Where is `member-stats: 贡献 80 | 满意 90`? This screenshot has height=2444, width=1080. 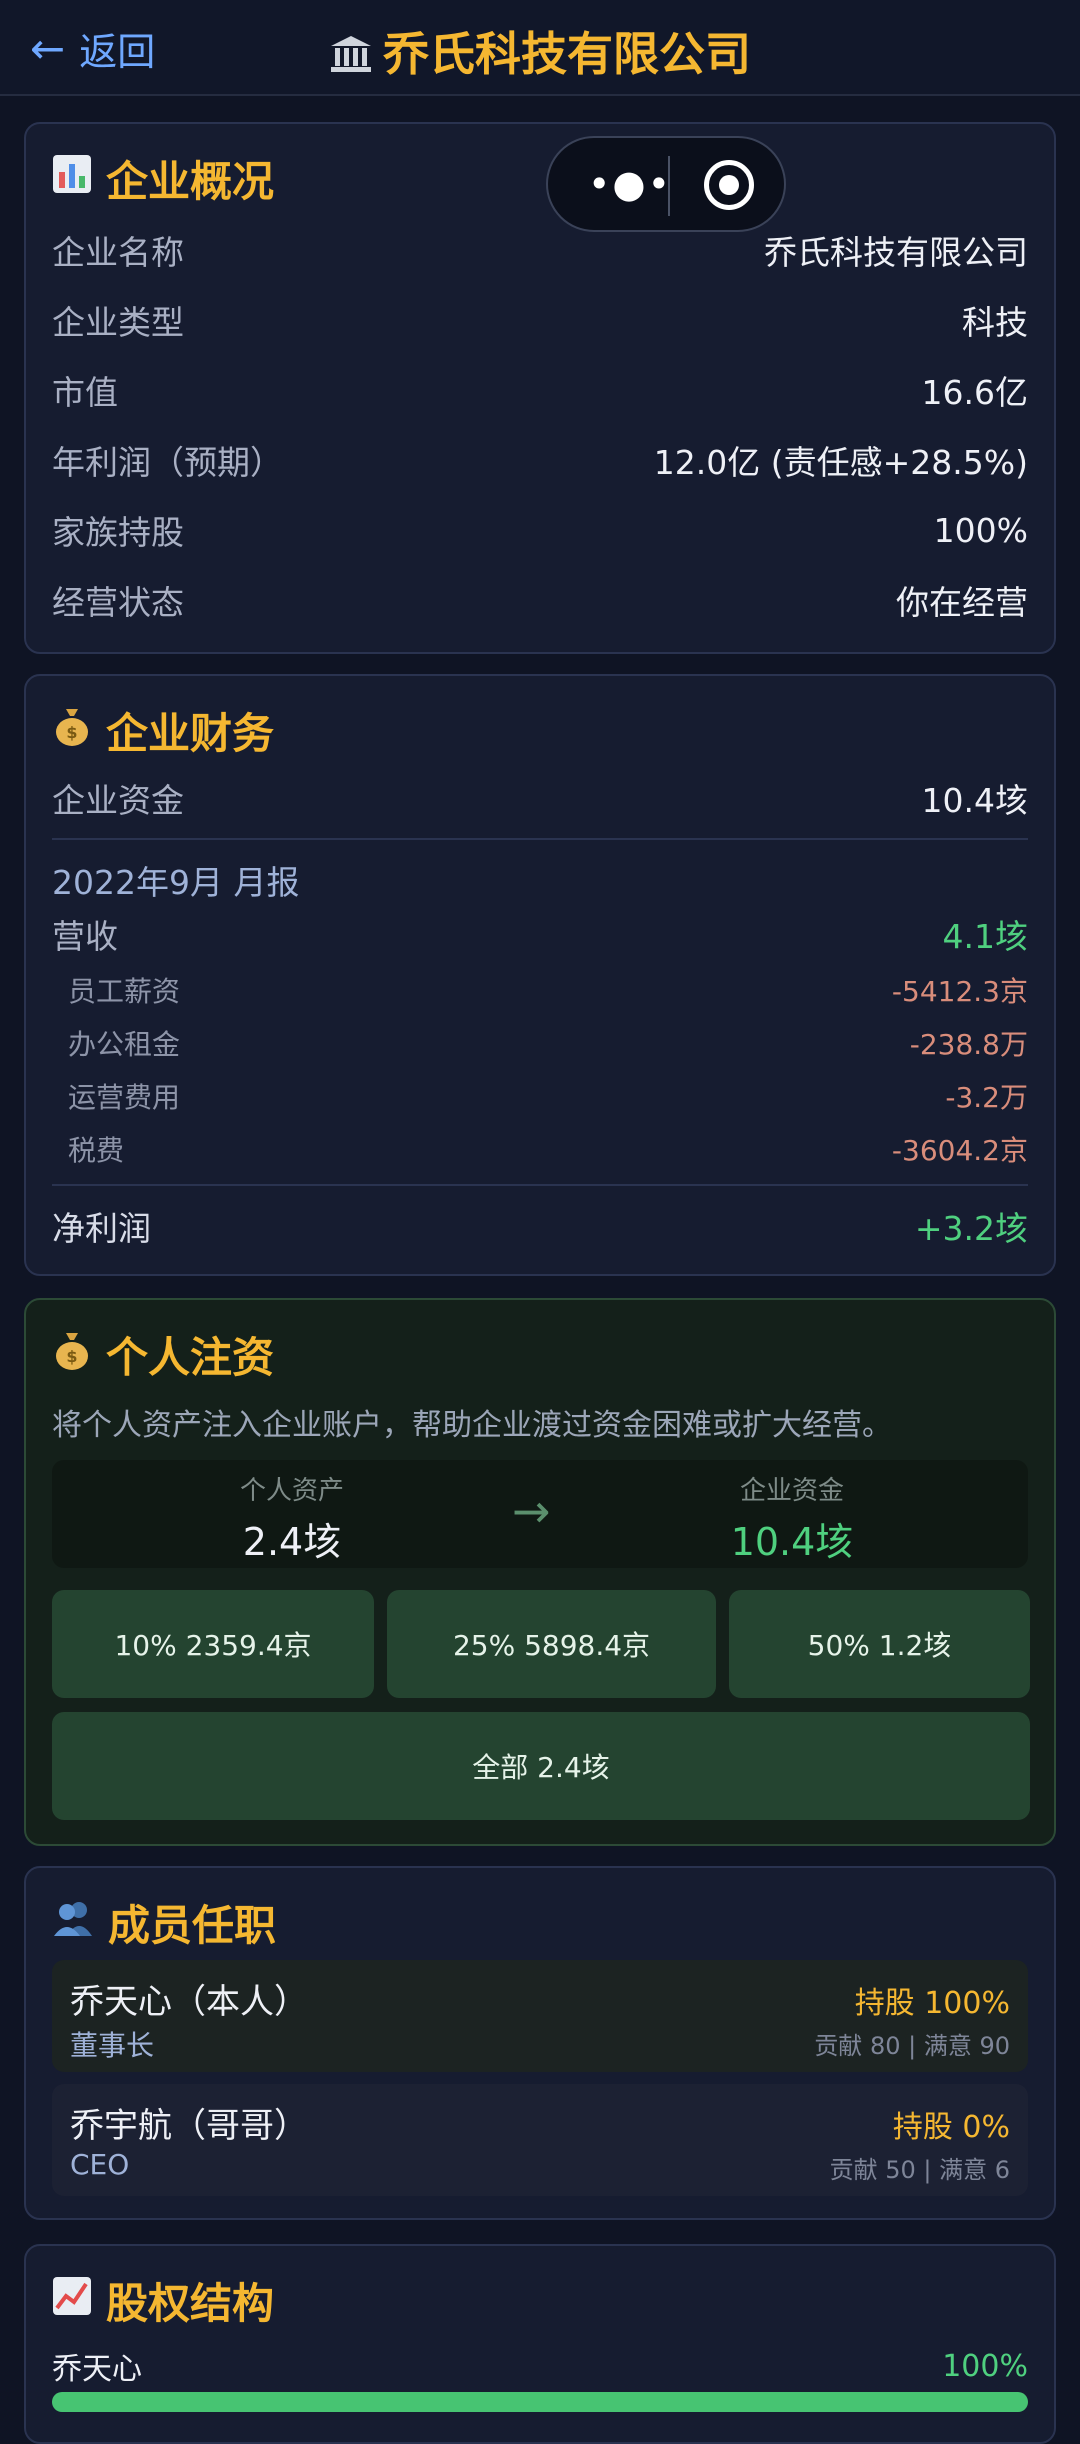 member-stats: 贡献 80 | 满意 90 is located at coordinates (912, 2046).